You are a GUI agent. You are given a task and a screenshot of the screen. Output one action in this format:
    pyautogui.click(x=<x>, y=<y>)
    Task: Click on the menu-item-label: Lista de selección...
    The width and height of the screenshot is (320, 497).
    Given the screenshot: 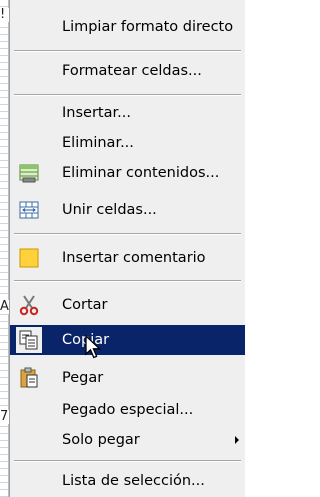 What is the action you would take?
    pyautogui.click(x=133, y=481)
    